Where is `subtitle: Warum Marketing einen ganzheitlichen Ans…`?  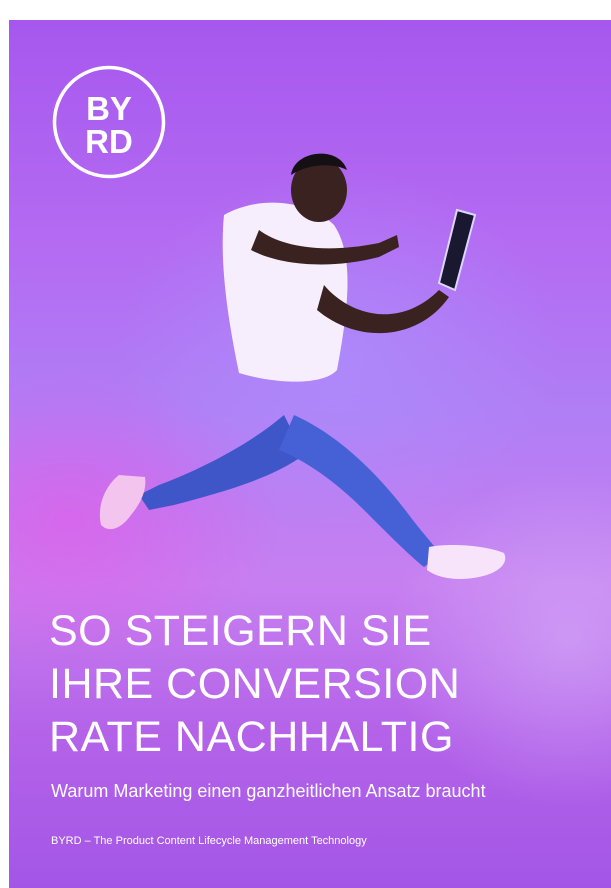 subtitle: Warum Marketing einen ganzheitlichen Ans… is located at coordinates (268, 791).